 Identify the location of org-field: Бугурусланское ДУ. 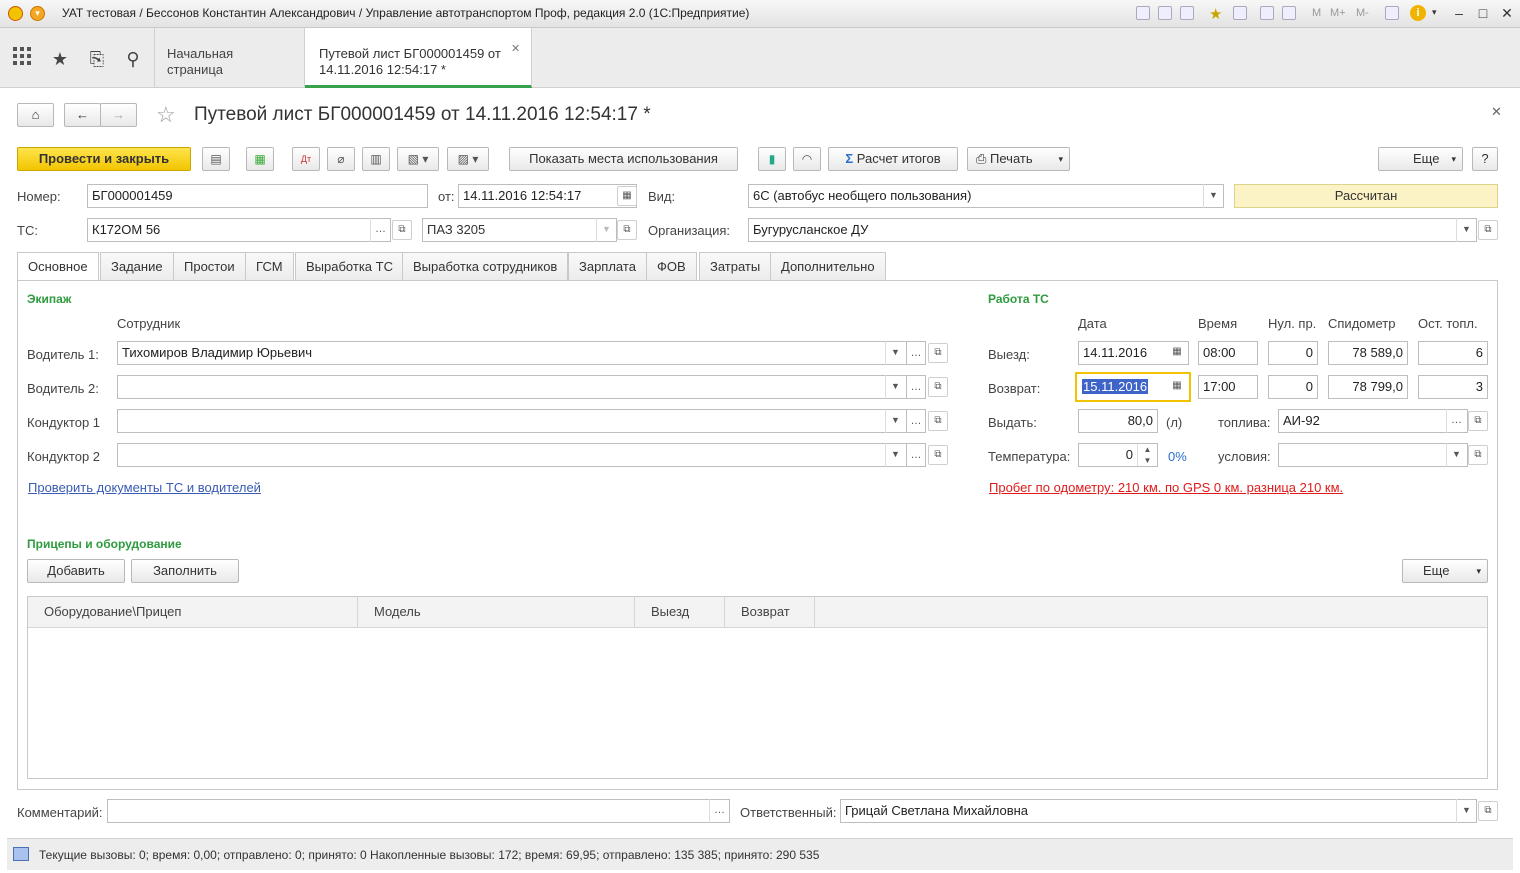
(1112, 230).